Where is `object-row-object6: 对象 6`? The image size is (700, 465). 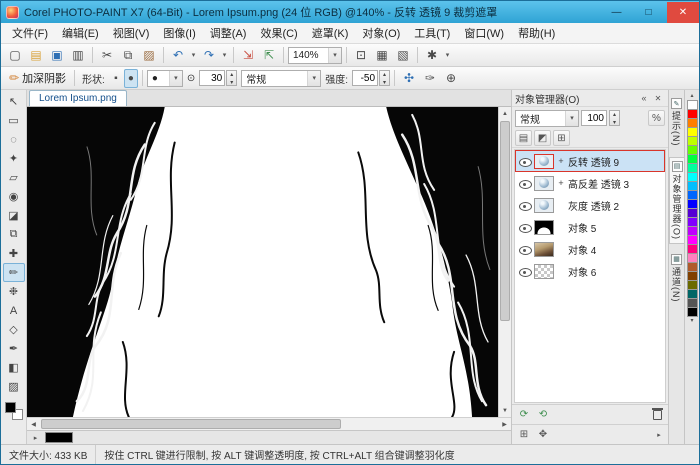
object-row-object6: 对象 6 is located at coordinates (590, 271).